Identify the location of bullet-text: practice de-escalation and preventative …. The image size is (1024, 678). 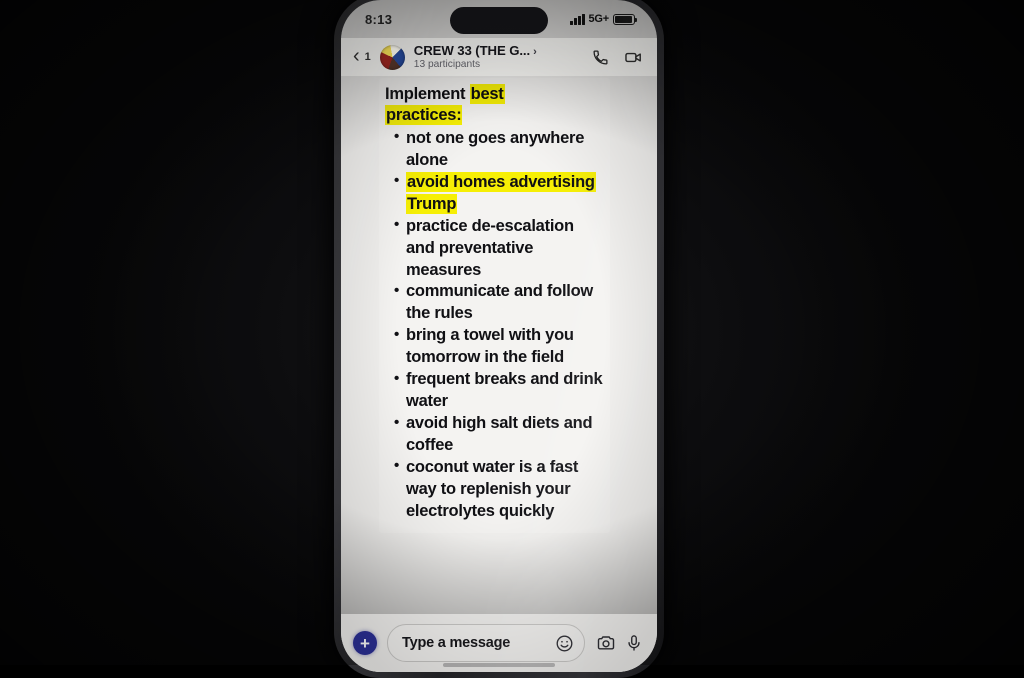
(490, 247).